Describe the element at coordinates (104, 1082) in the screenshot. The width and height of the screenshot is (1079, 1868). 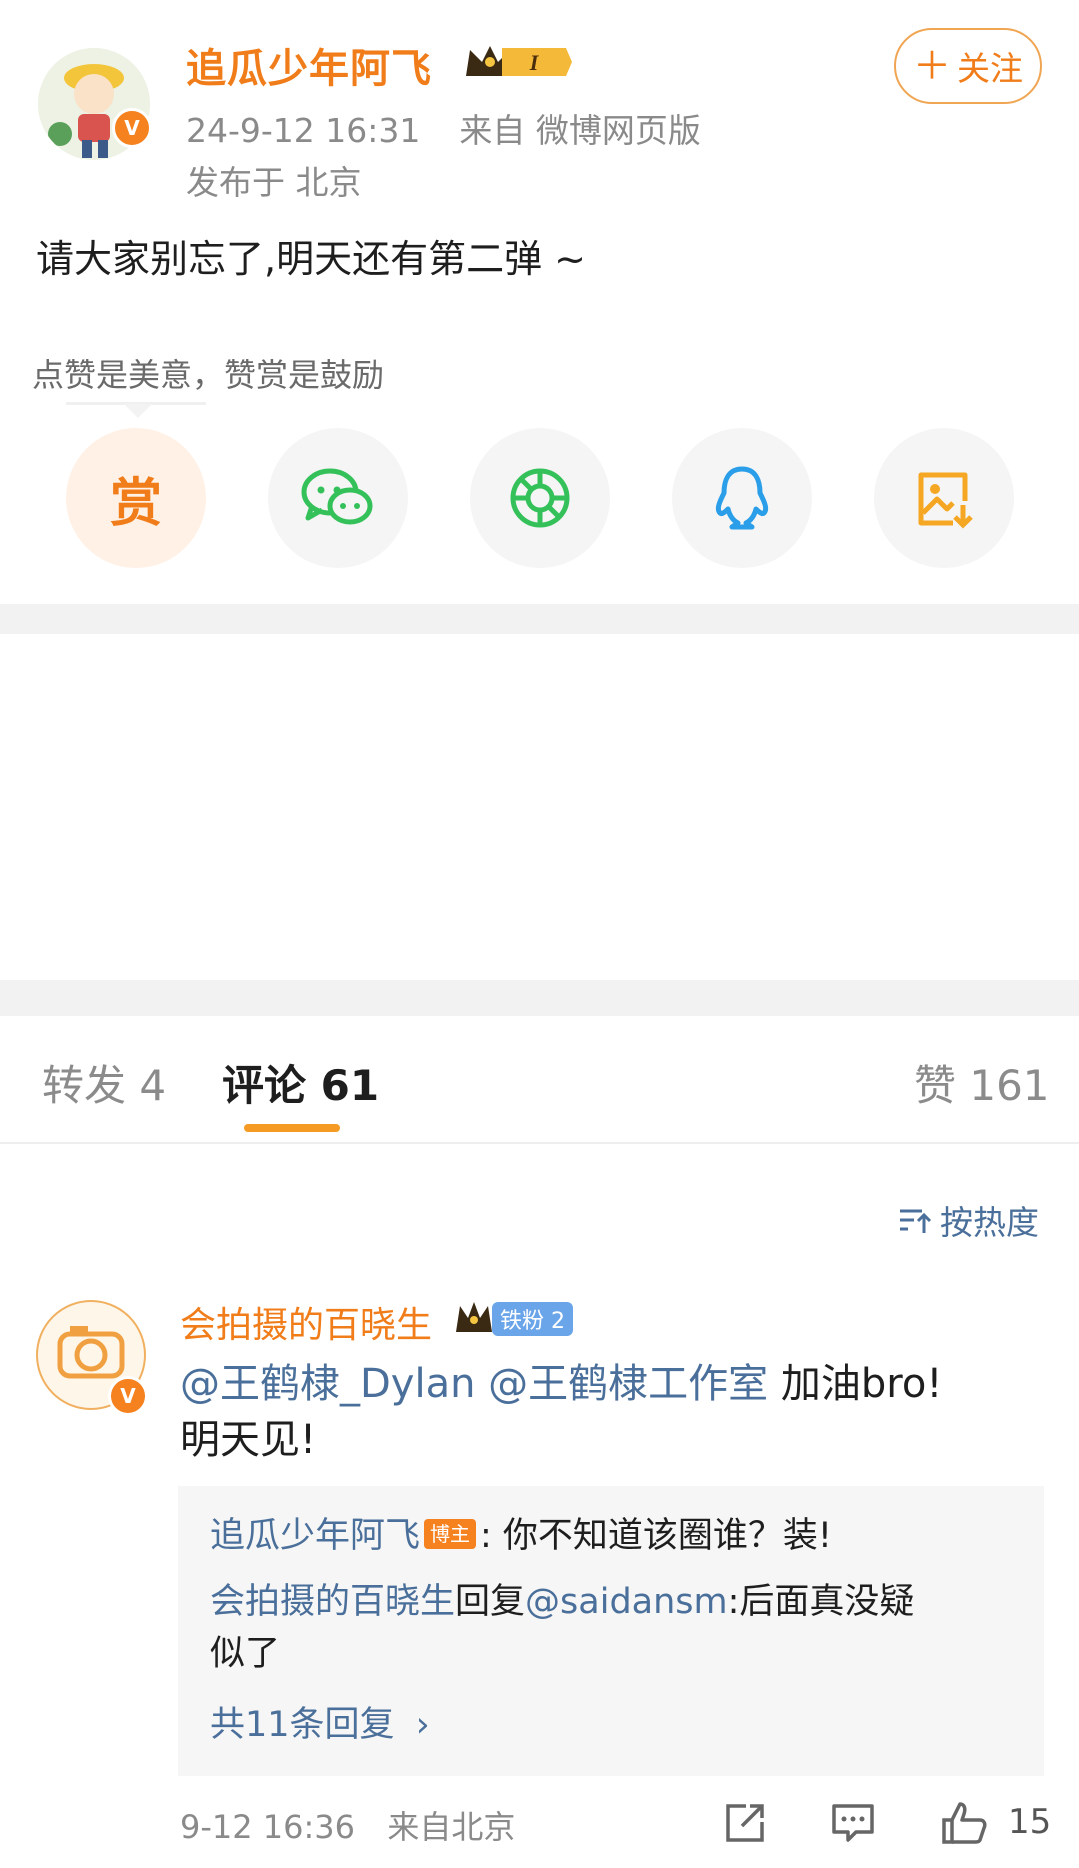
I see `tab-repost: 转发 4` at that location.